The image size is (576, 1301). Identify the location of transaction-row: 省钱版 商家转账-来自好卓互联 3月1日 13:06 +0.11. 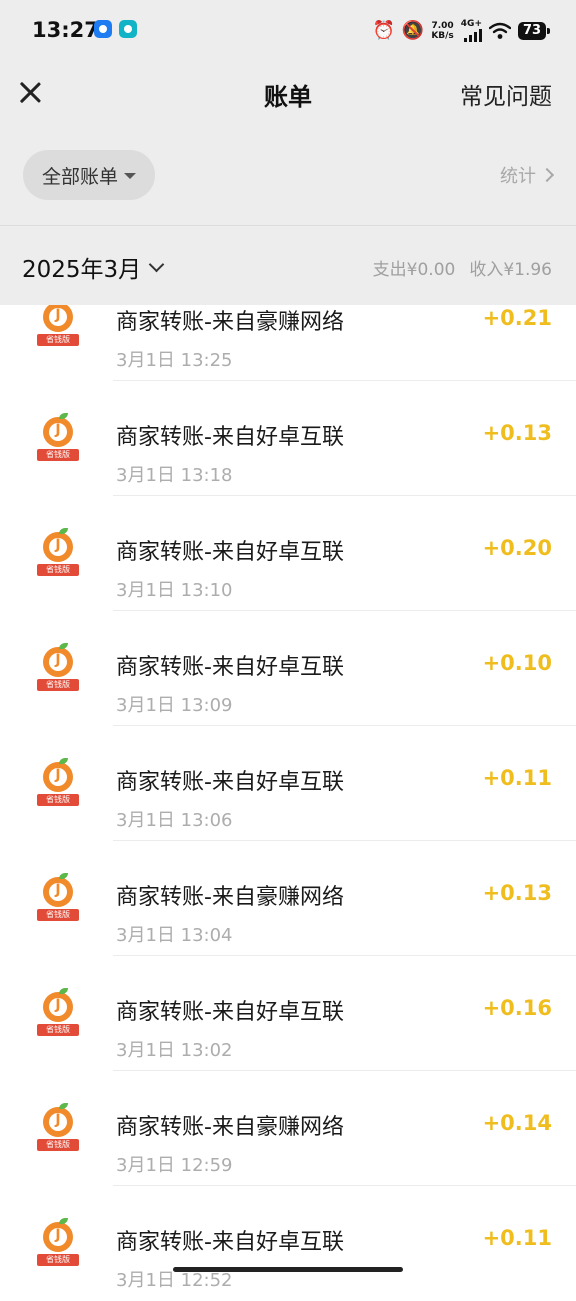
(288, 783).